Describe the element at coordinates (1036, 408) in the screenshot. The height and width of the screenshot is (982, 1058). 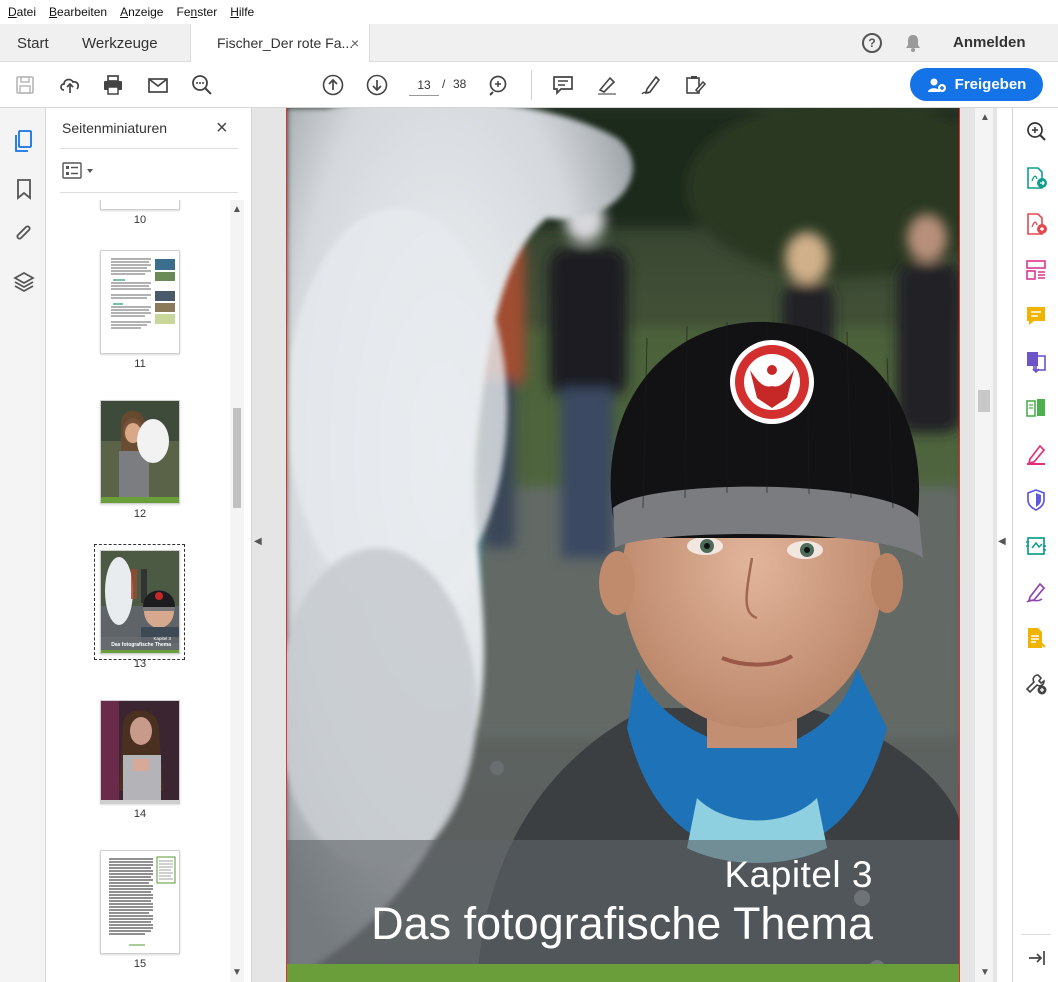
I see `compare-files-icon` at that location.